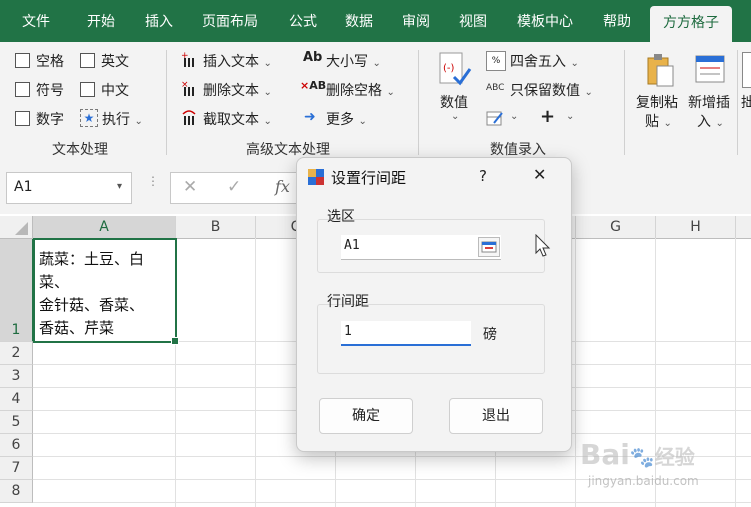 This screenshot has height=507, width=751. Describe the element at coordinates (17, 290) in the screenshot. I see `row-header-1: 1` at that location.